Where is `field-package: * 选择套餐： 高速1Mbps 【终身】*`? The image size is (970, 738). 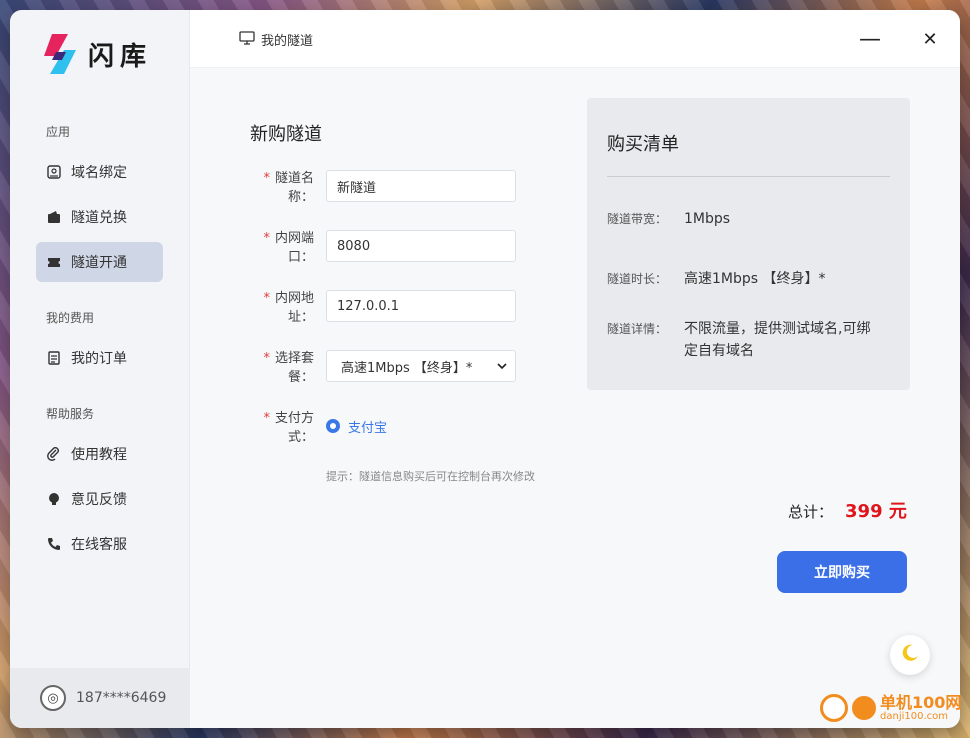
field-package: * 选择套餐： 高速1Mbps 【终身】* is located at coordinates (377, 367).